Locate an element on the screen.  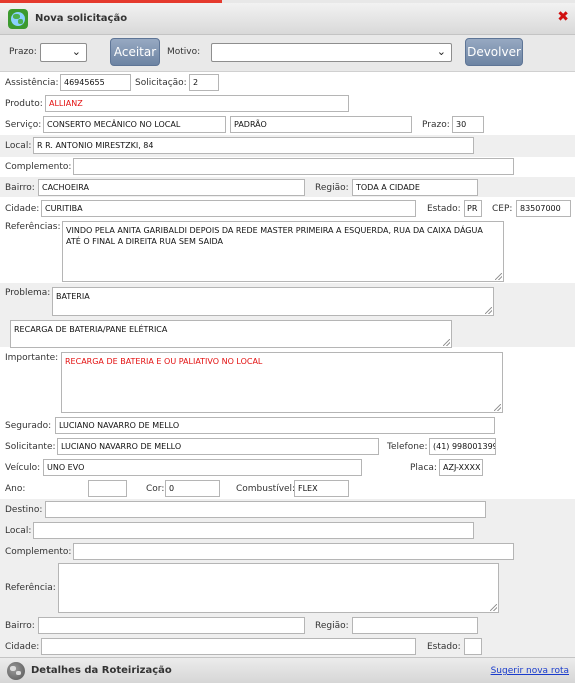
assistencia-field: 46945655 is located at coordinates (95, 82).